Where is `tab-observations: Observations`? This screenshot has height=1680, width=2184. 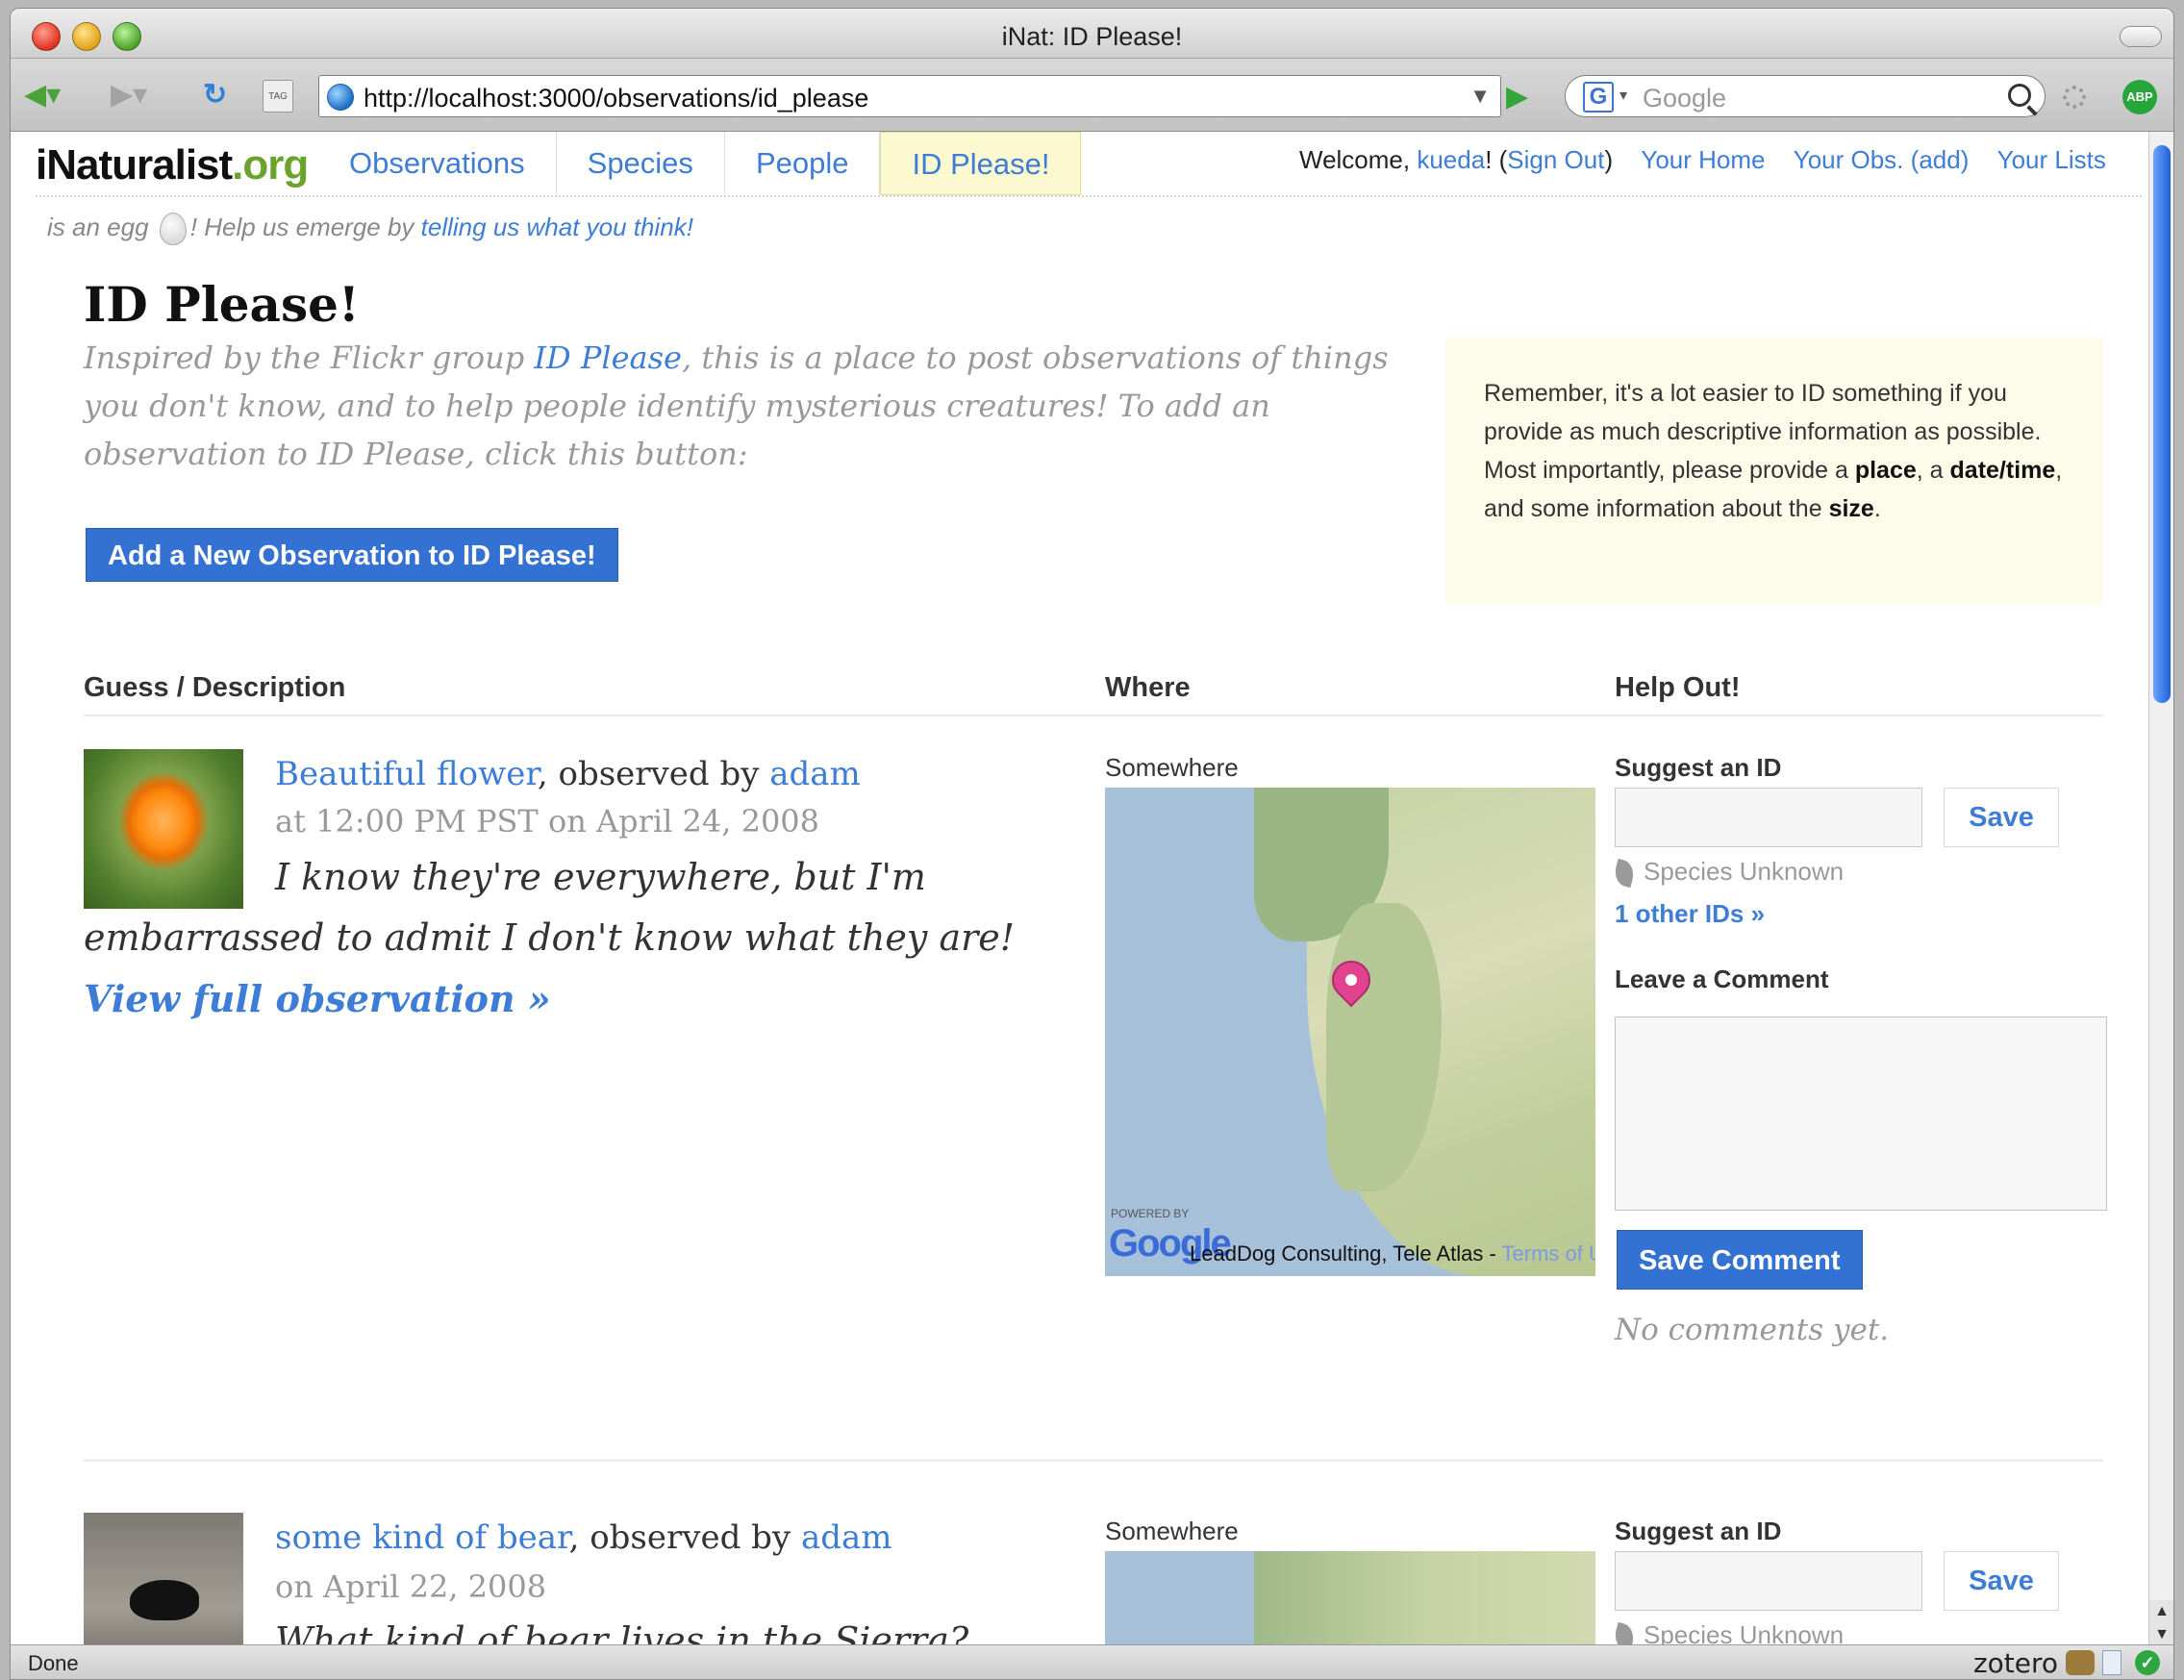 tab-observations: Observations is located at coordinates (437, 164).